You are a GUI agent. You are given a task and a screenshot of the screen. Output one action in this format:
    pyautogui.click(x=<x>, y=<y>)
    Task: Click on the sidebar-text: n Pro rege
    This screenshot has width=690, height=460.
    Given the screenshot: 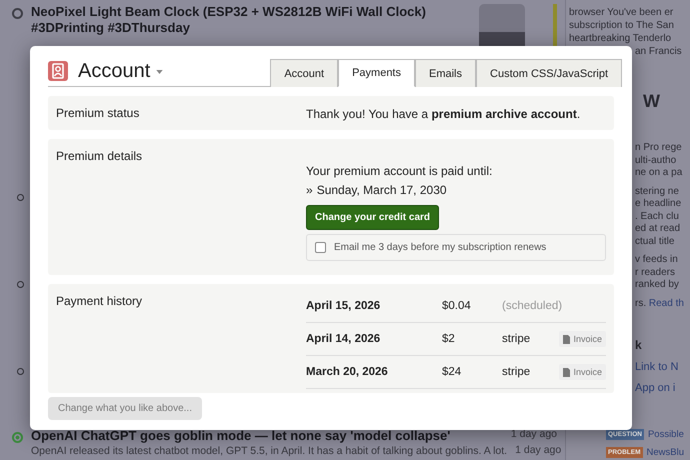 What is the action you would take?
    pyautogui.click(x=659, y=148)
    